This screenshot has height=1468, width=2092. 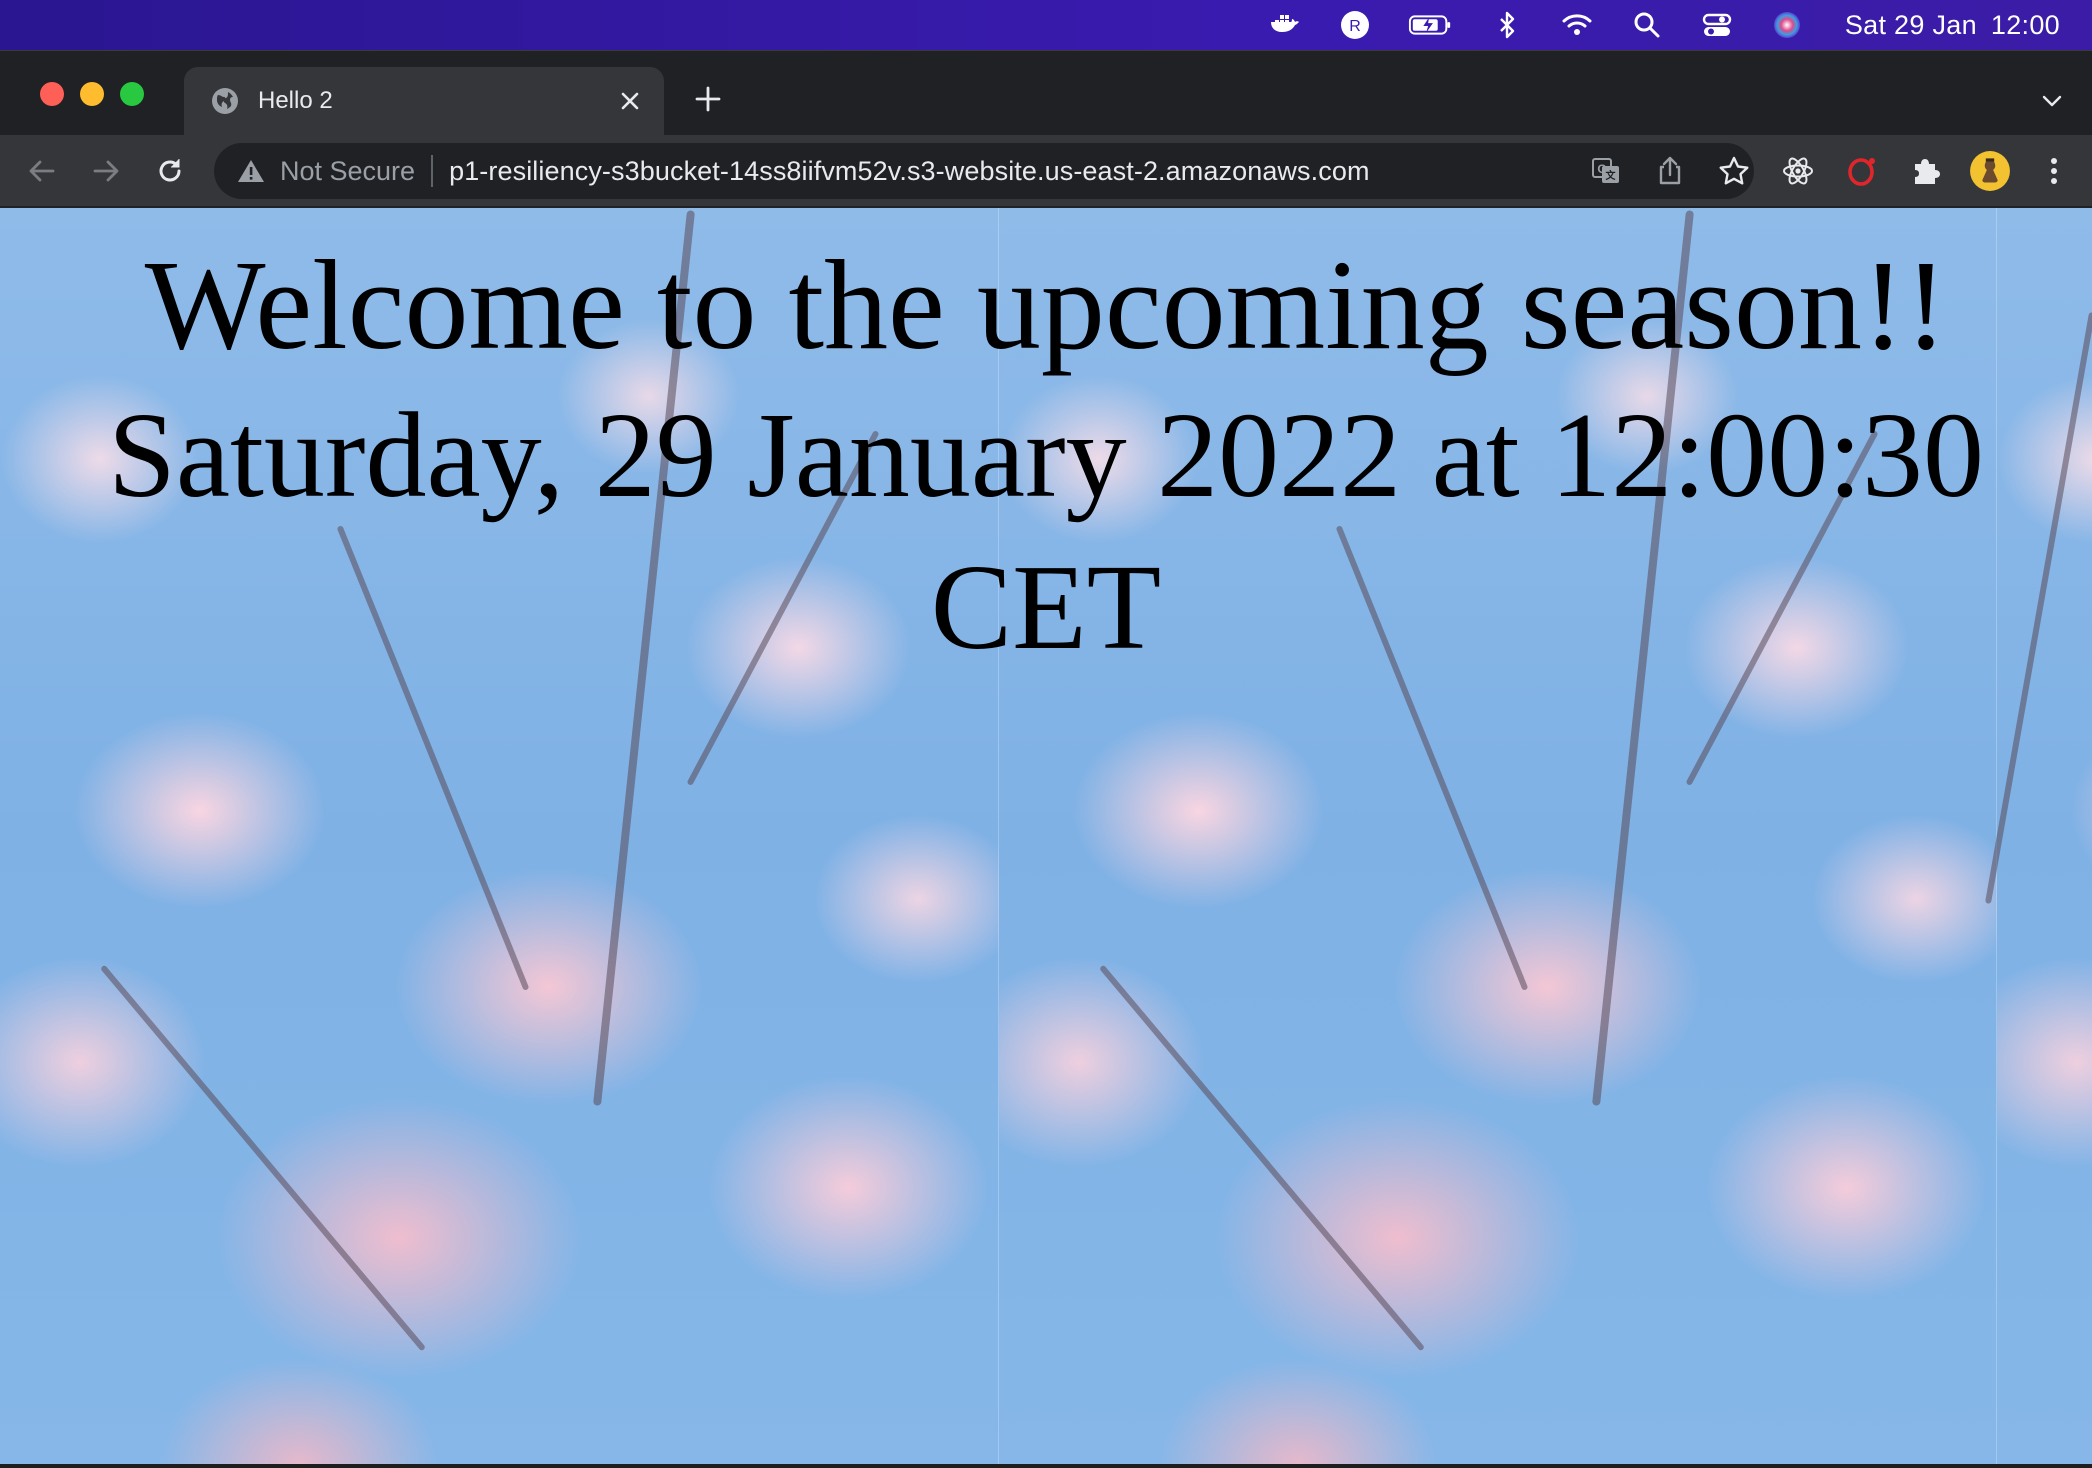 I want to click on wifi-icon, so click(x=1577, y=25).